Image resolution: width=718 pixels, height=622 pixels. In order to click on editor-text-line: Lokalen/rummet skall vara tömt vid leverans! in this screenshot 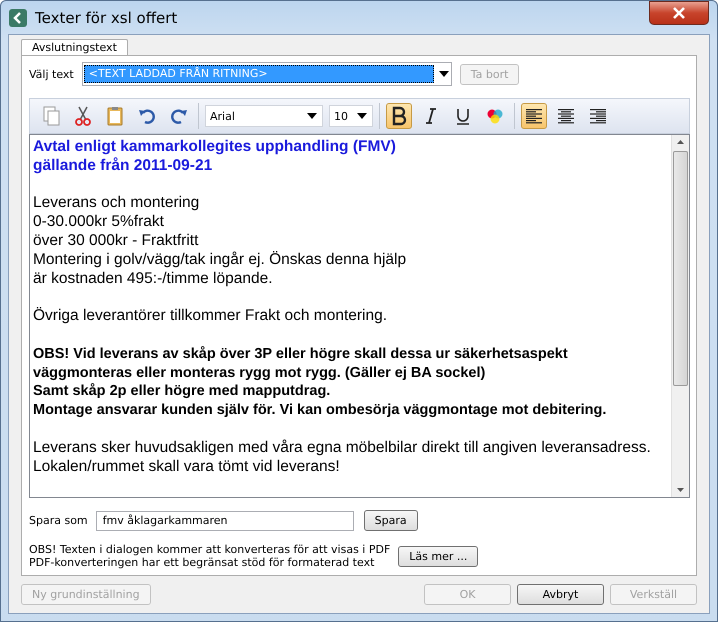, I will do `click(187, 467)`.